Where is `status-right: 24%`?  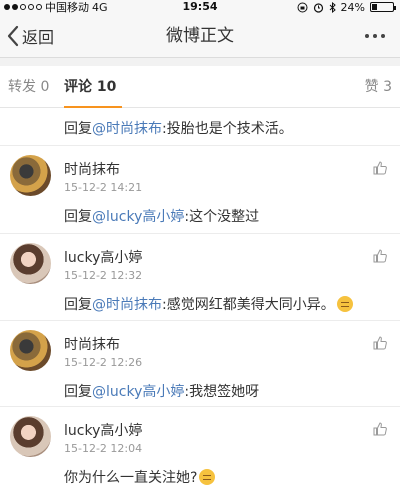 status-right: 24% is located at coordinates (346, 7).